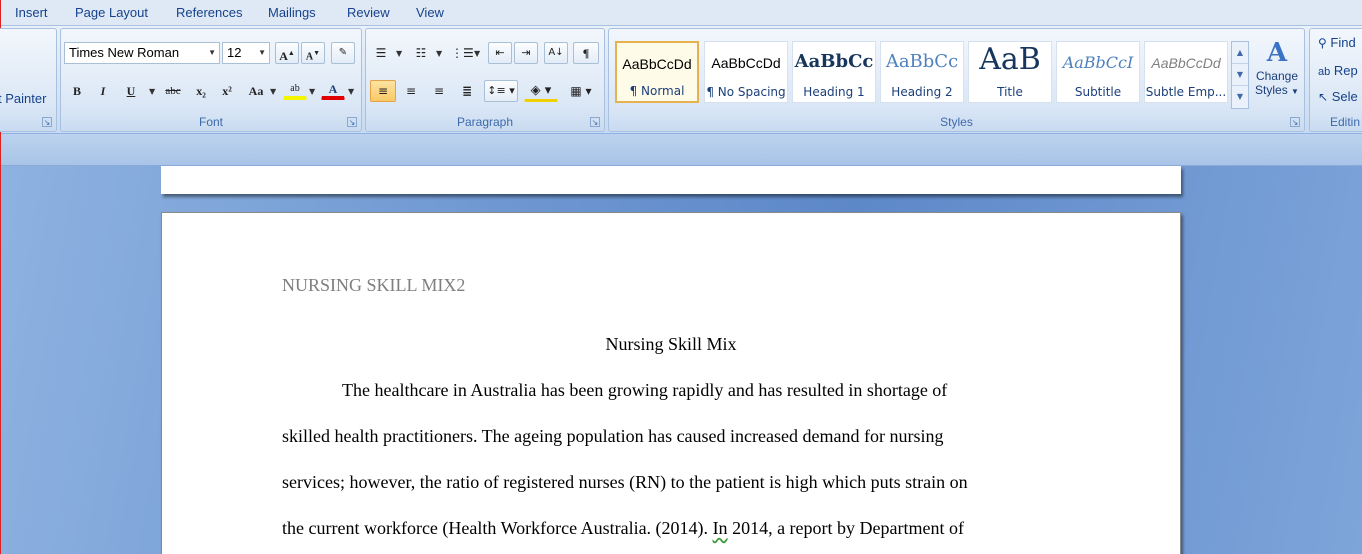 This screenshot has width=1362, height=554. What do you see at coordinates (383, 91) in the screenshot?
I see `align-left-icon: ≡` at bounding box center [383, 91].